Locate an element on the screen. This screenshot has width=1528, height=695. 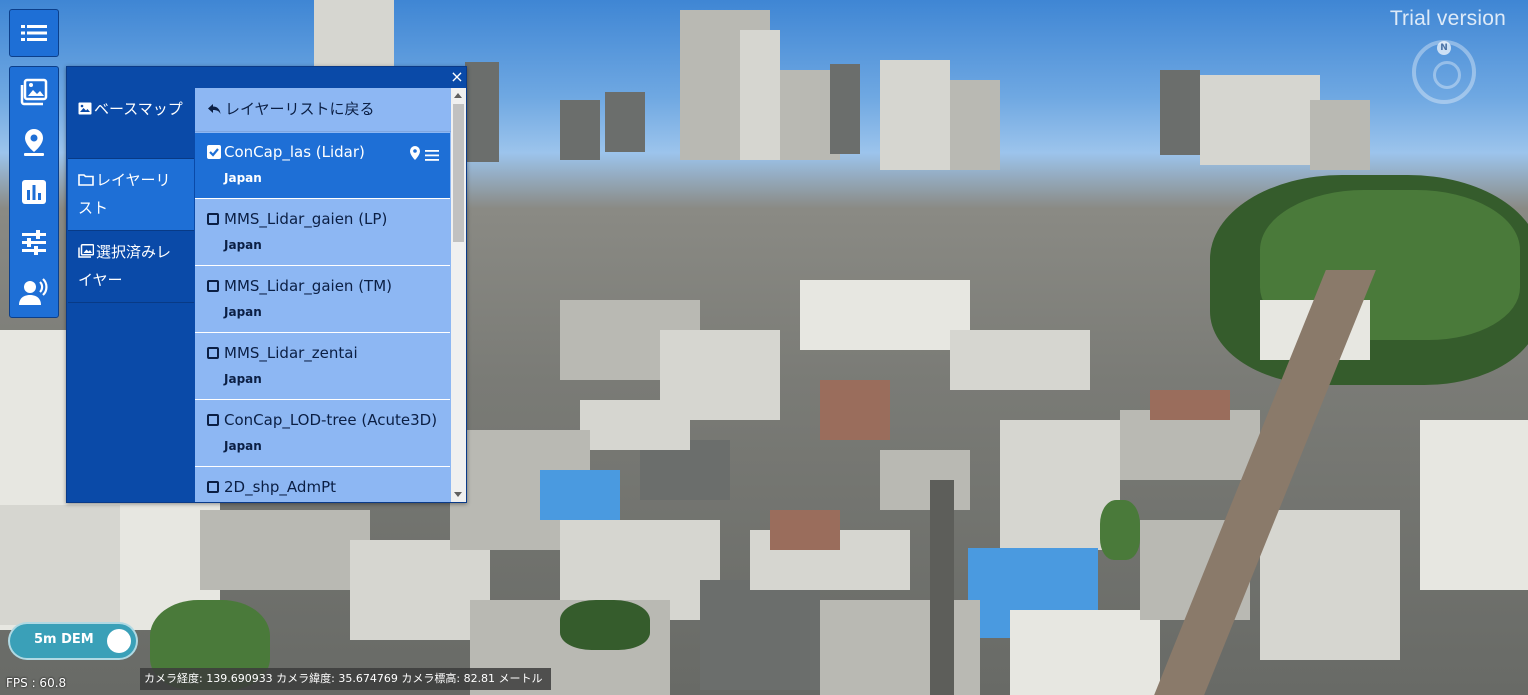
layer-checkbox-checked is located at coordinates (214, 152).